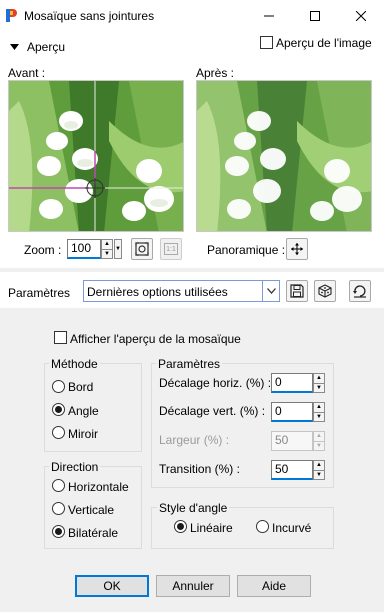 This screenshot has height=612, width=384. What do you see at coordinates (11, 15) in the screenshot?
I see `paintshop-app-icon` at bounding box center [11, 15].